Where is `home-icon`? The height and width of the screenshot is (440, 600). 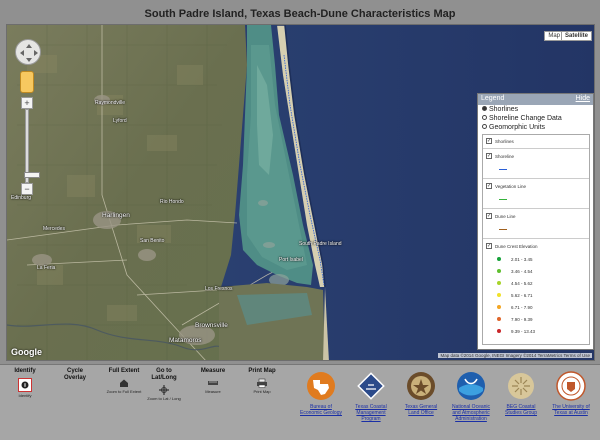
home-icon is located at coordinates (124, 383).